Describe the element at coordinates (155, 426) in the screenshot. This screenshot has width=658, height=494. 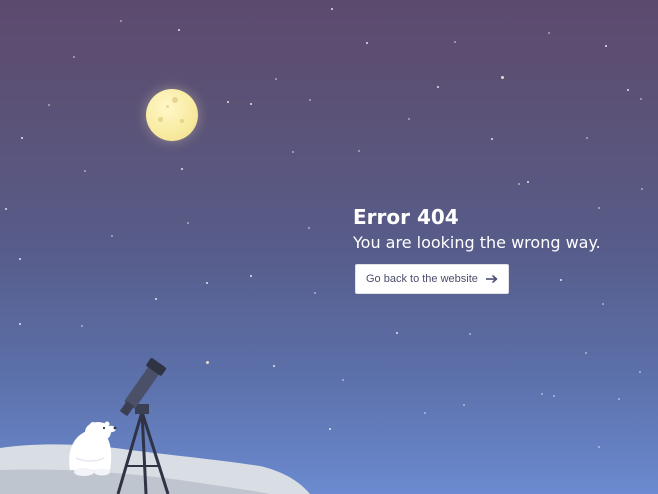
I see `hill-illustration` at that location.